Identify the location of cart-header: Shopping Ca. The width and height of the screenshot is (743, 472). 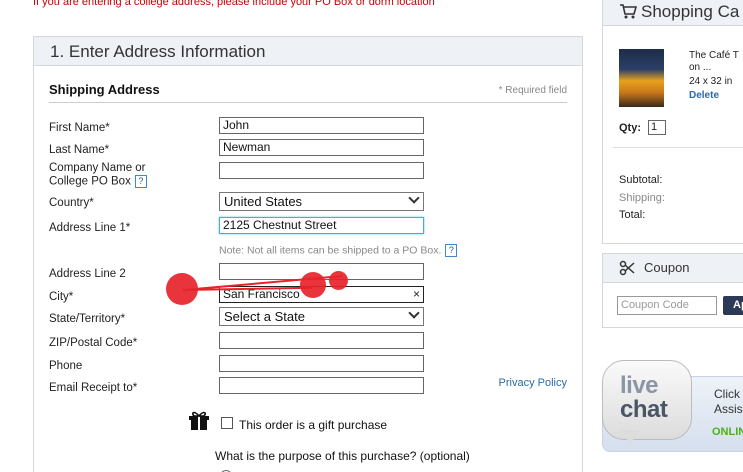
(673, 13).